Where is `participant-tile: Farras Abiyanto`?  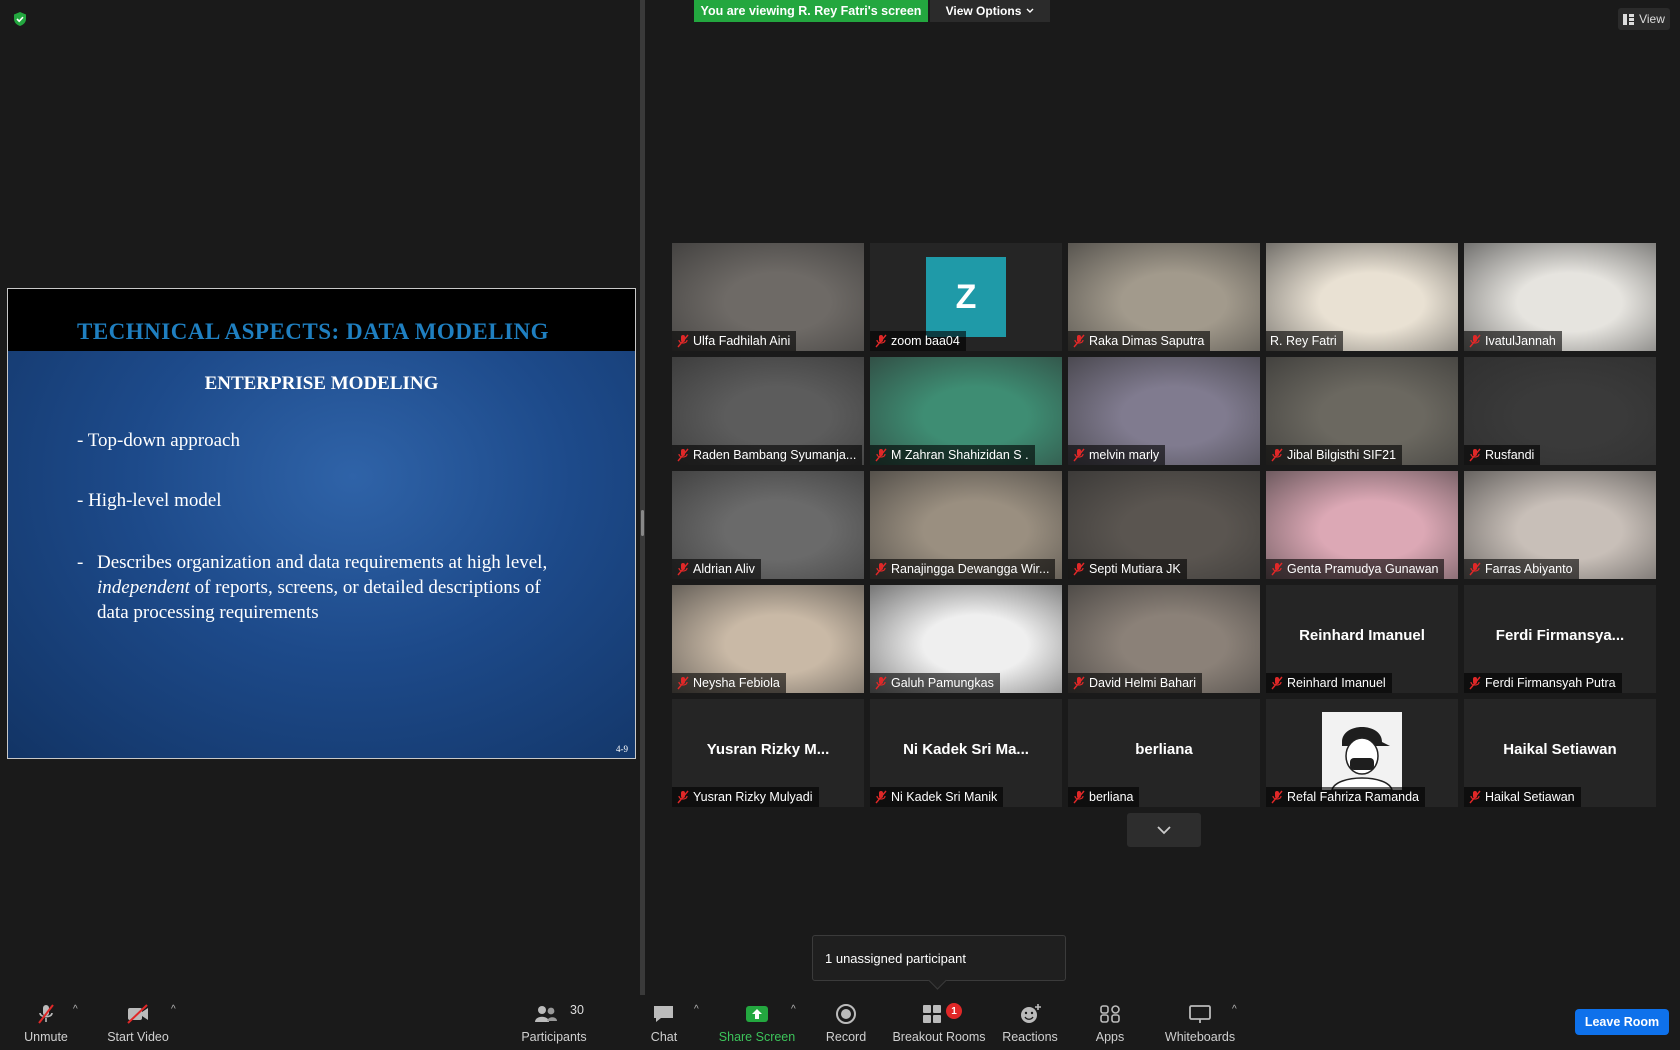
participant-tile: Farras Abiyanto is located at coordinates (1560, 525).